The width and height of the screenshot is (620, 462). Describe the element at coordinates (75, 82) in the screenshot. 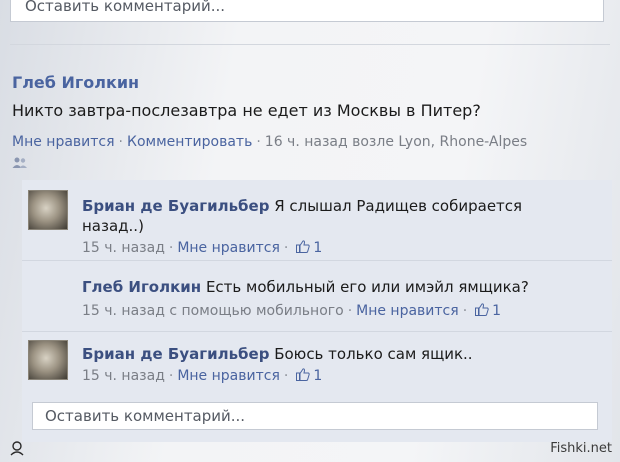

I see `post-author: Глеб Иголкин` at that location.